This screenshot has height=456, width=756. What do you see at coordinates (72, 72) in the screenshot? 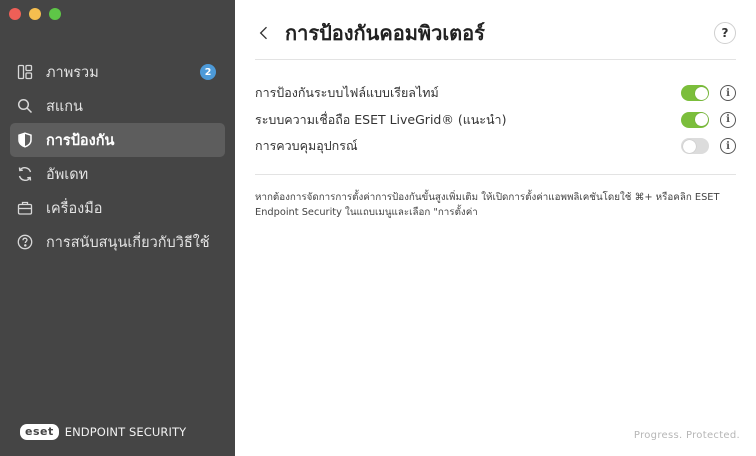
I see `sidebar-item-label: ภาพรวม` at bounding box center [72, 72].